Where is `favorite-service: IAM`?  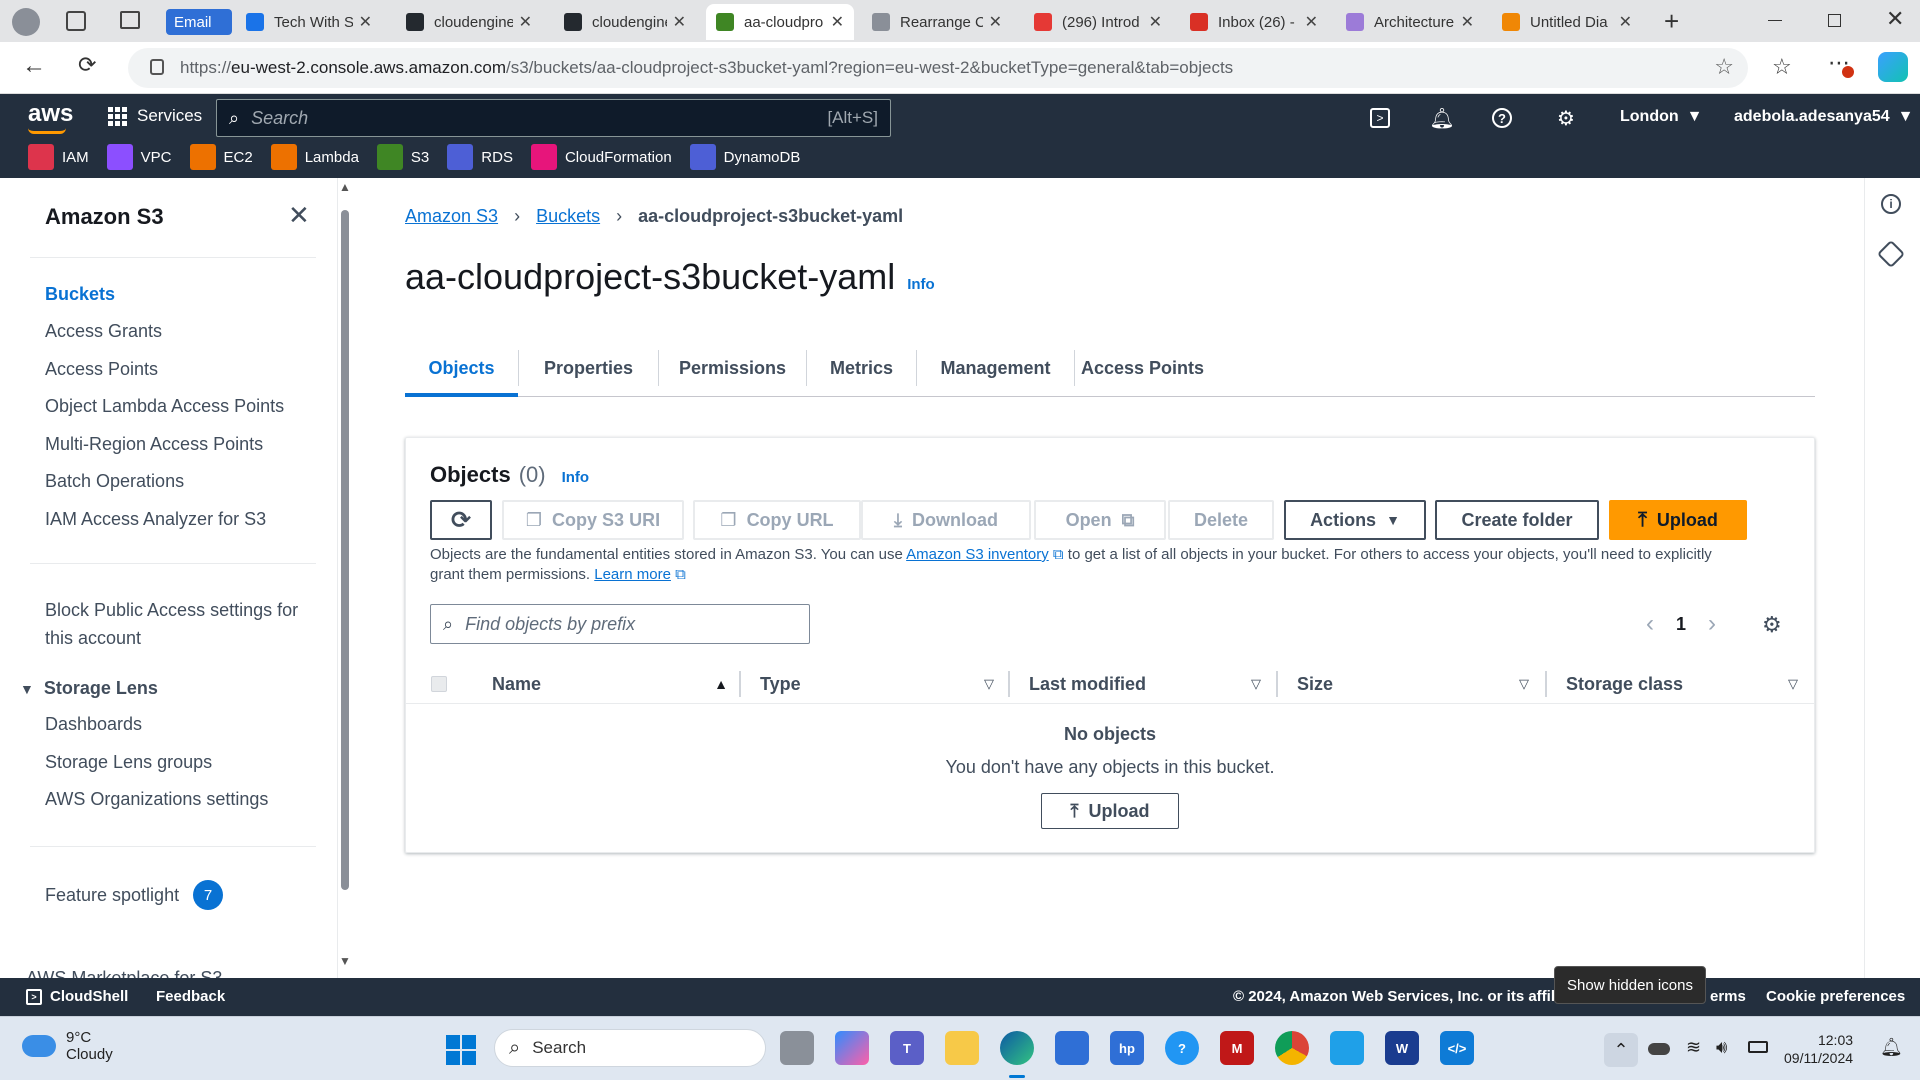
favorite-service: IAM is located at coordinates (58, 157).